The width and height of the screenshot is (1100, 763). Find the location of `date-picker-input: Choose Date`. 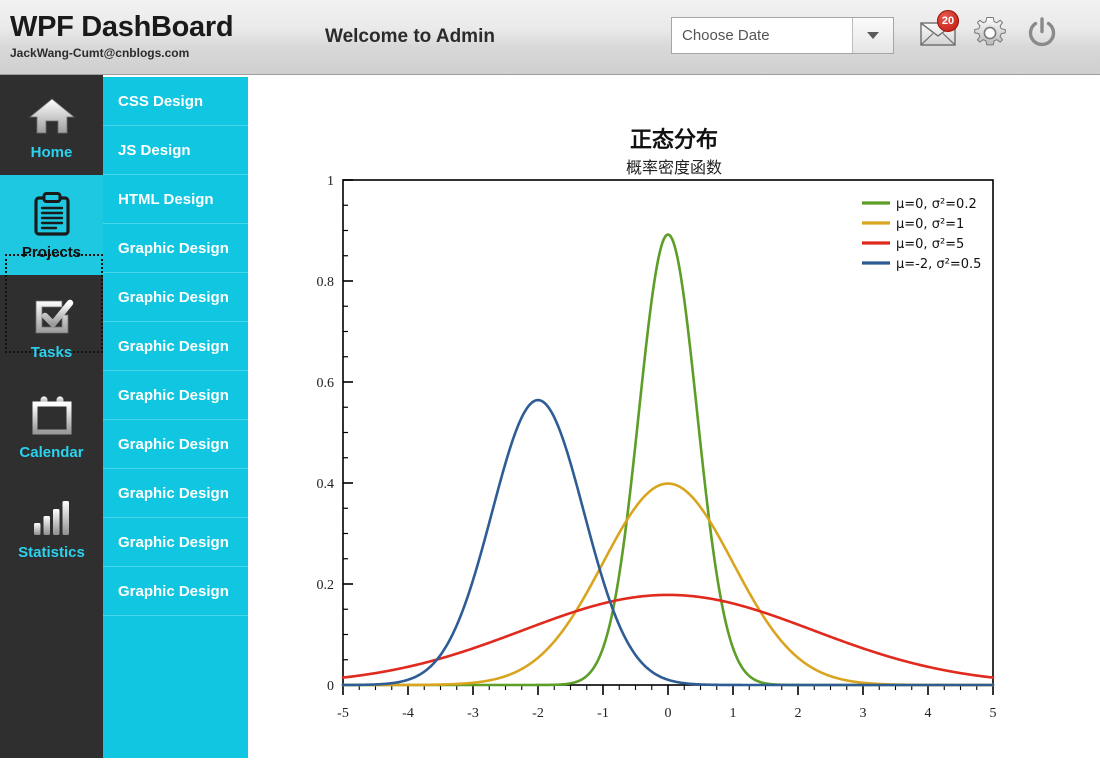

date-picker-input: Choose Date is located at coordinates (762, 35).